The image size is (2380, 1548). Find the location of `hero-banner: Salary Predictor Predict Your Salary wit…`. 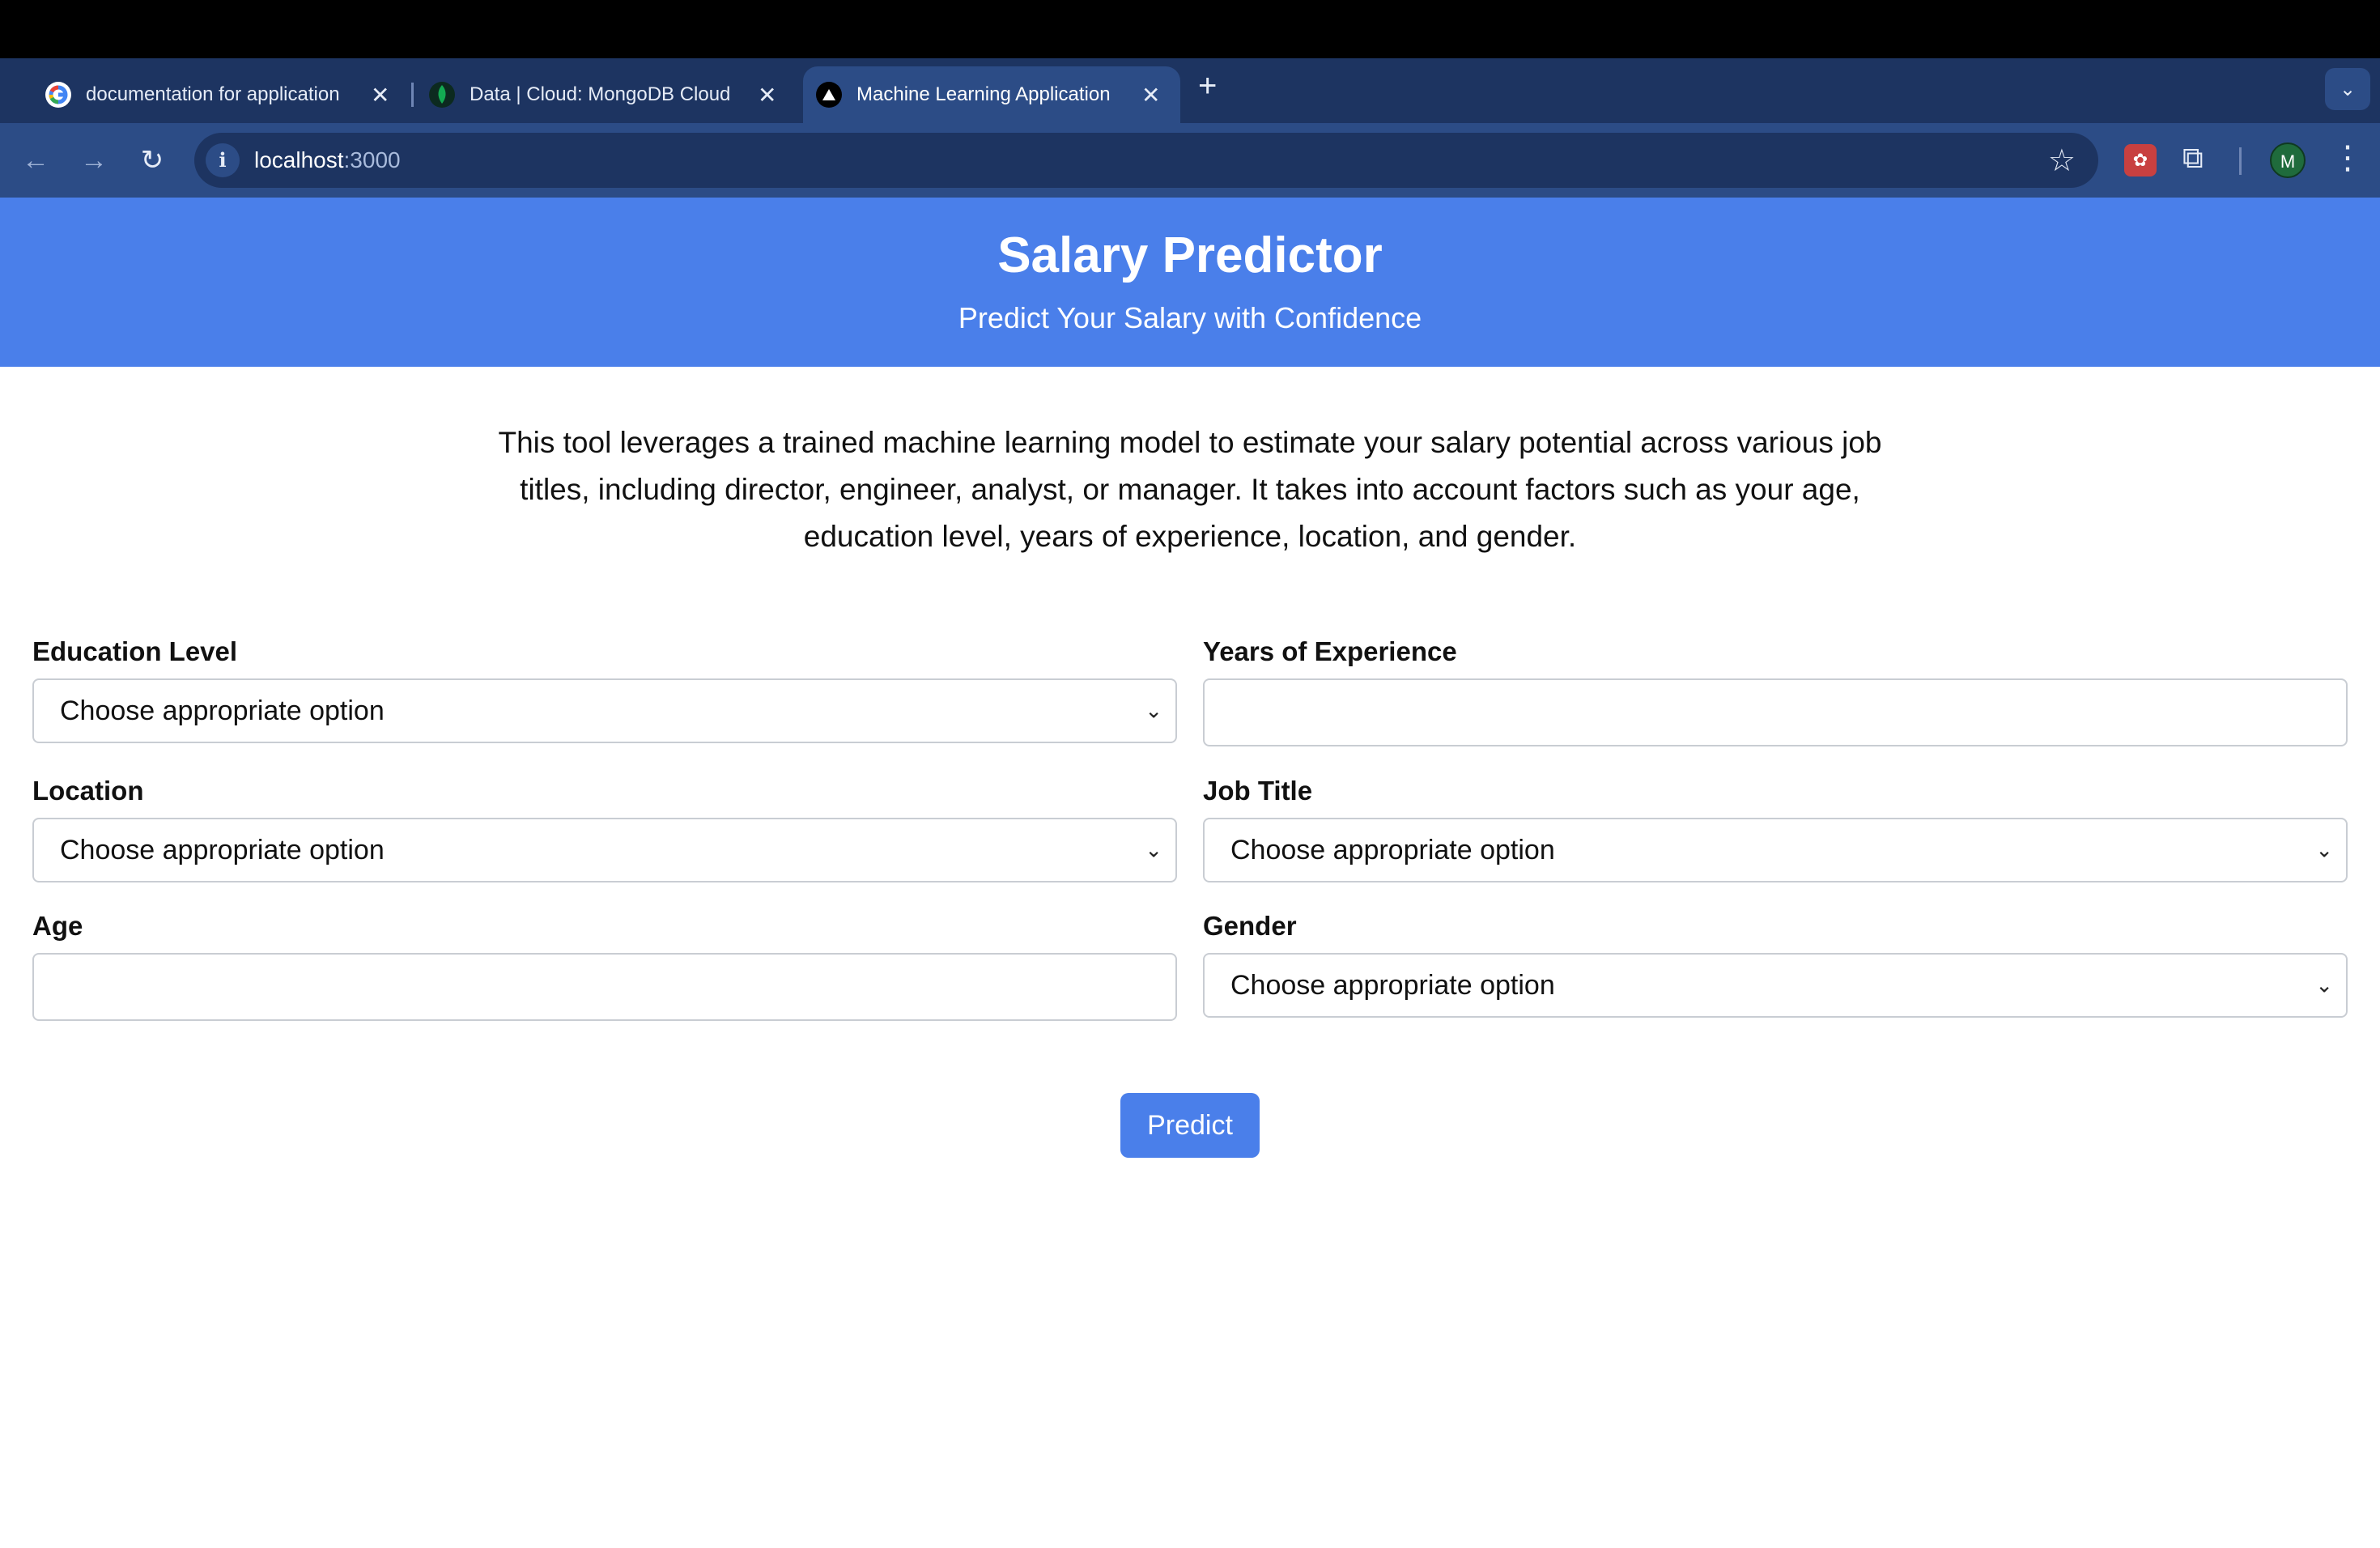

hero-banner: Salary Predictor Predict Your Salary wit… is located at coordinates (1190, 282).